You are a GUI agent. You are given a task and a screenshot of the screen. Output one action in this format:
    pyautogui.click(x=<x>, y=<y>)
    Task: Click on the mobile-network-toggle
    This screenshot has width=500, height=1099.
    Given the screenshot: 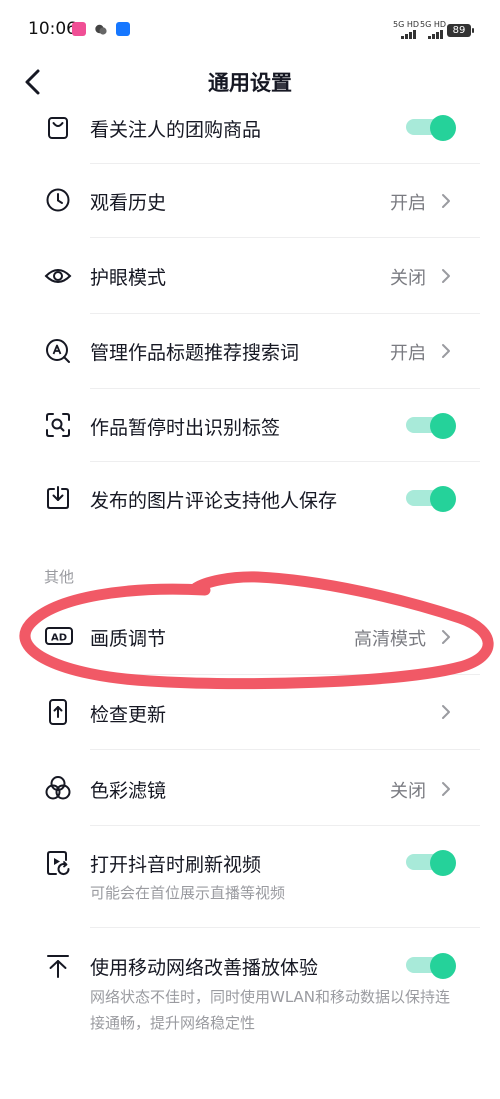 What is the action you would take?
    pyautogui.click(x=430, y=966)
    